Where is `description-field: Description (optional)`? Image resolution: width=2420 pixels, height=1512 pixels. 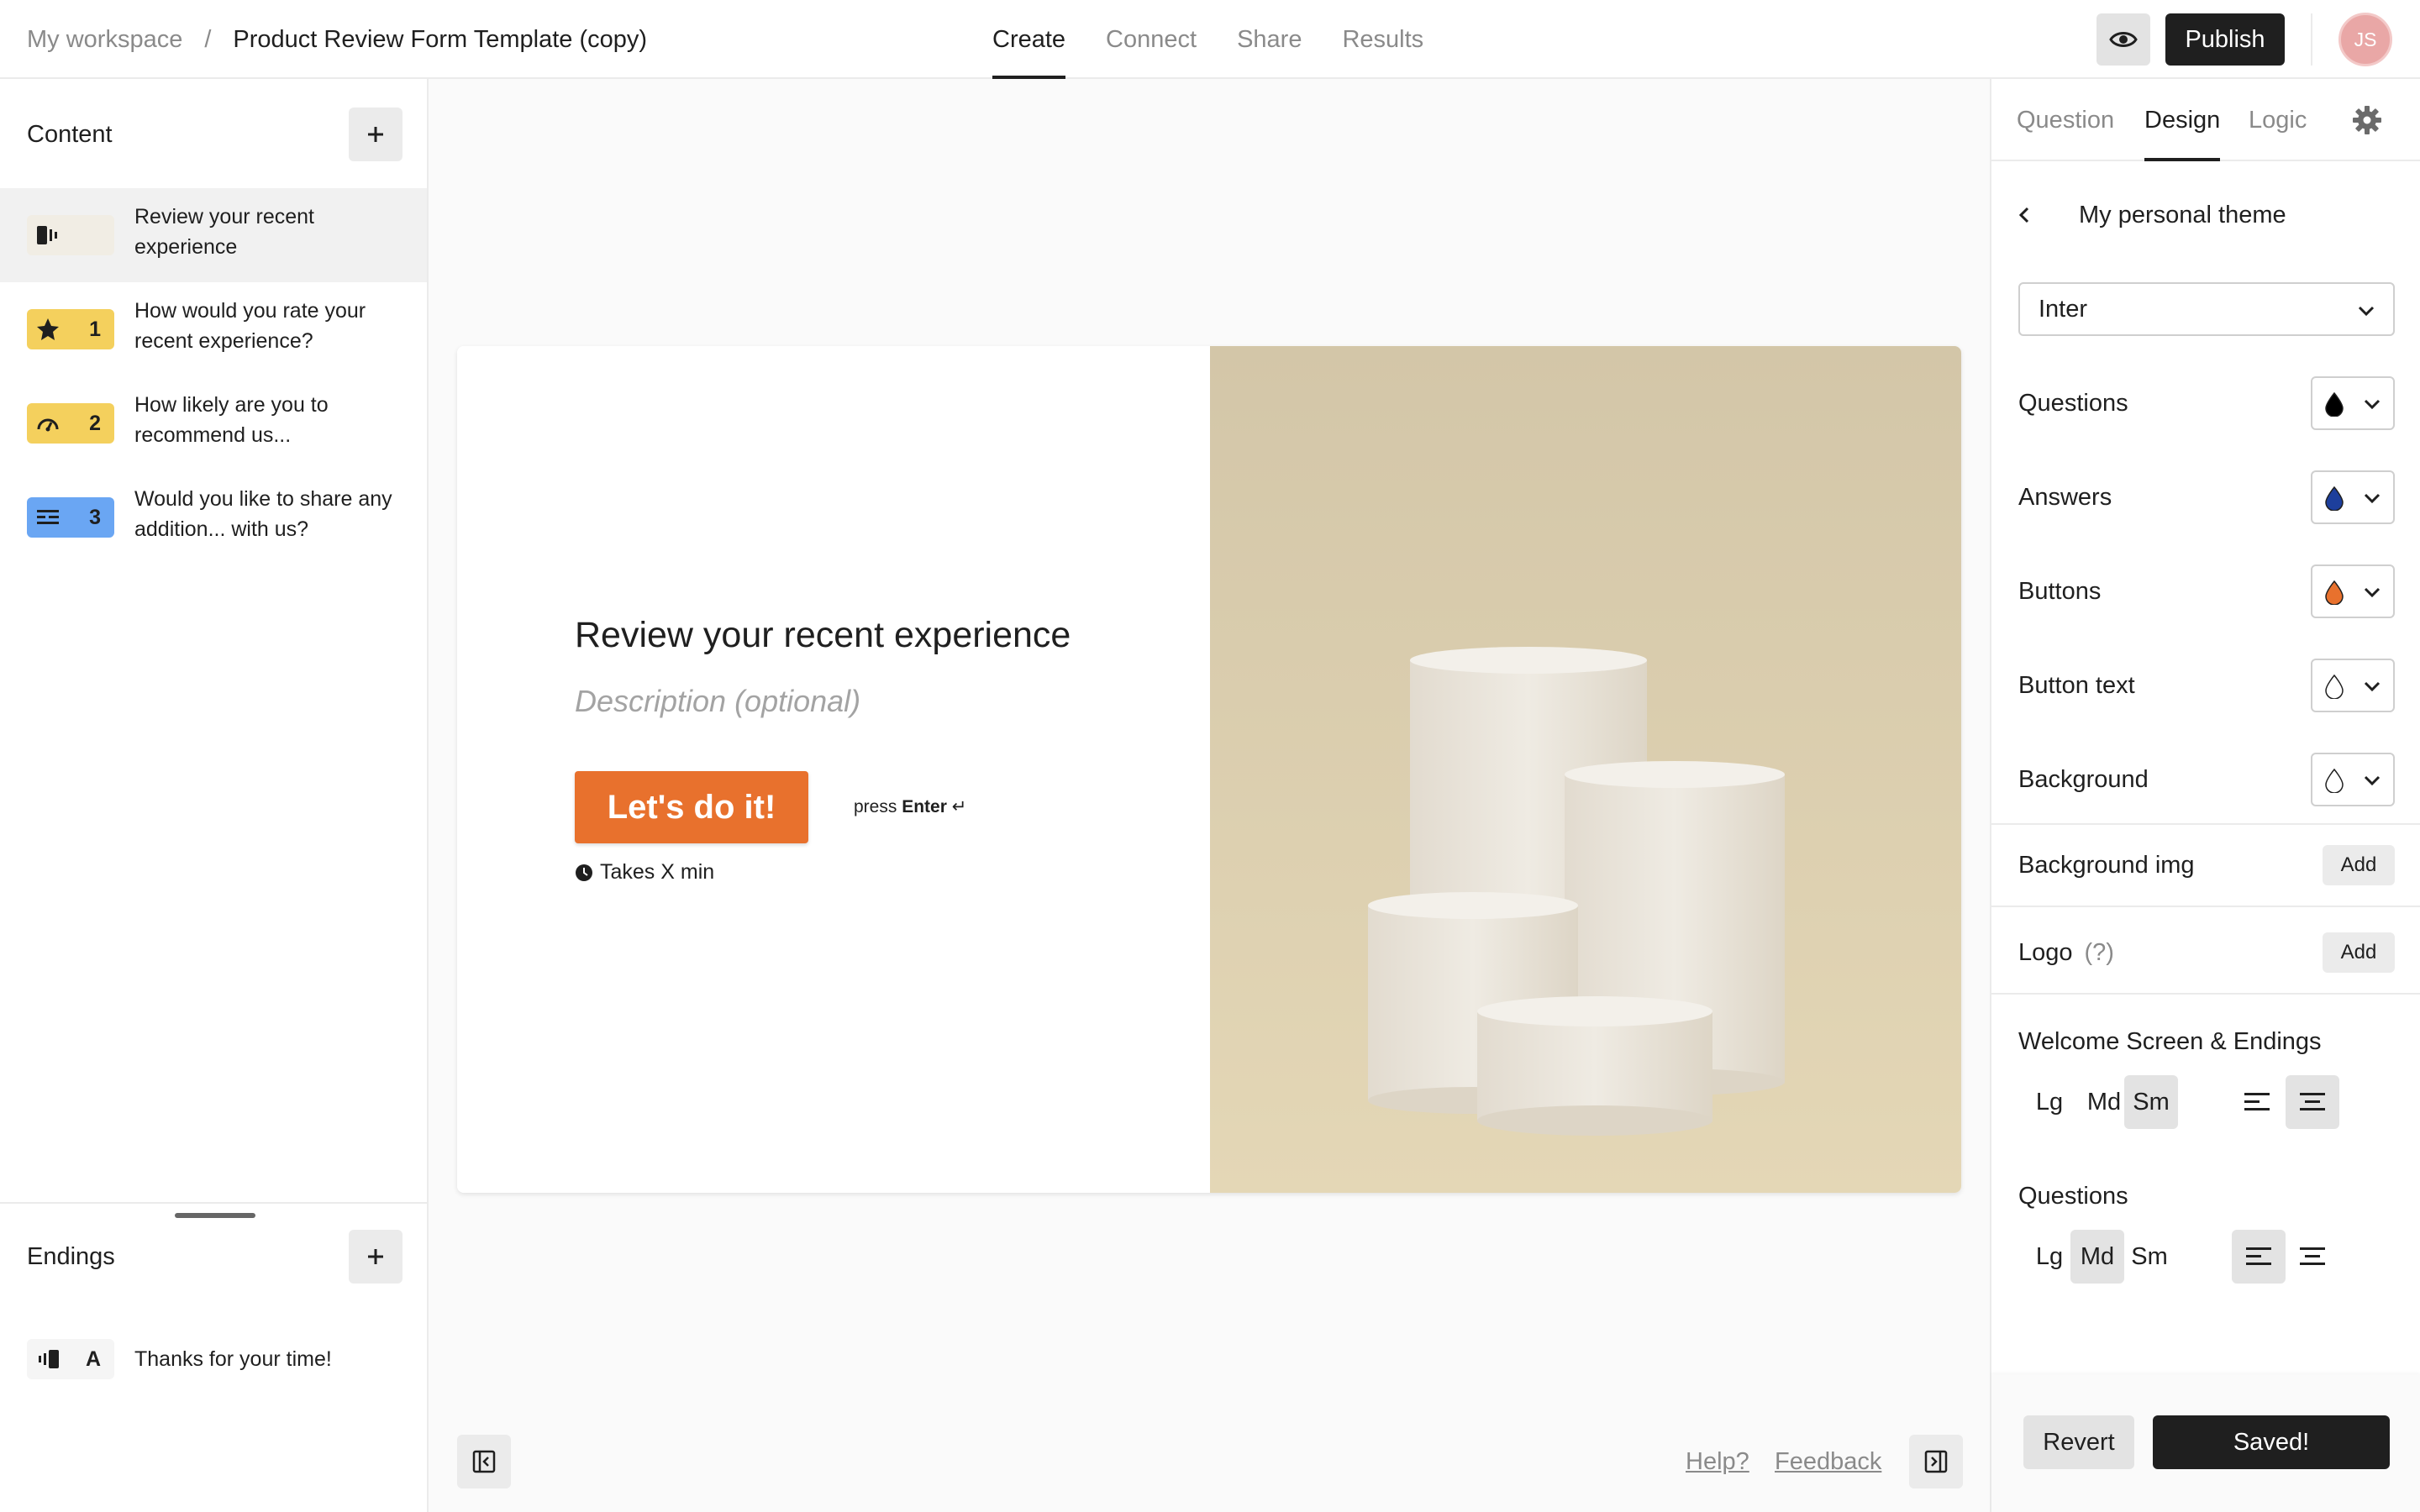
description-field: Description (optional) is located at coordinates (718, 701).